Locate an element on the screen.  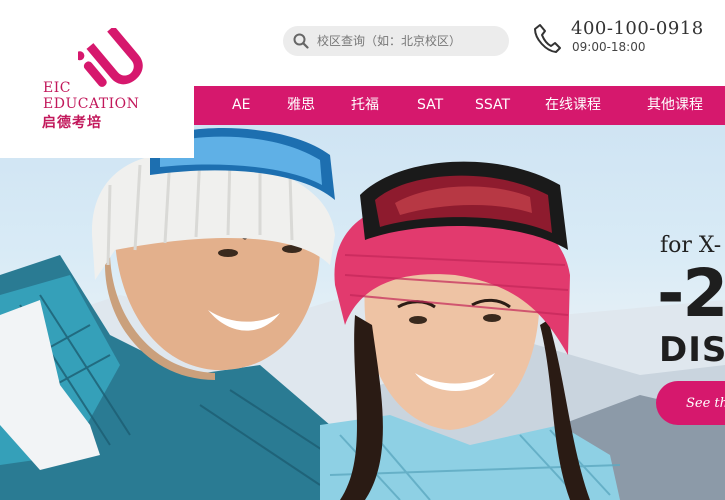
promo-discount-value: -2 is located at coordinates (691, 293).